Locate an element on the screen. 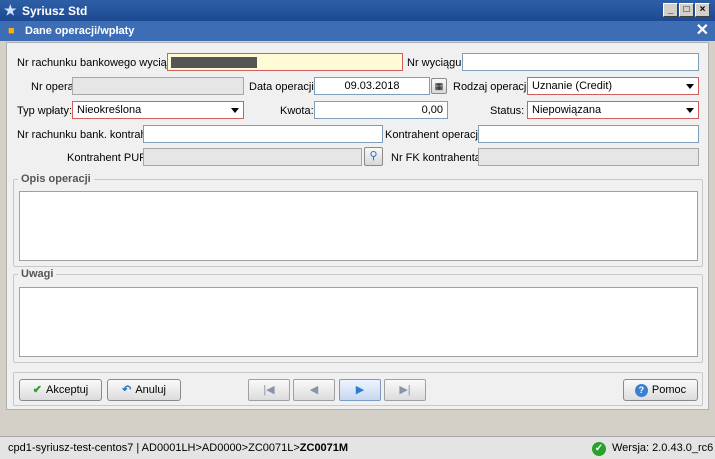 The width and height of the screenshot is (715, 459). data-operacji-input: 09.03.2018 is located at coordinates (372, 86).